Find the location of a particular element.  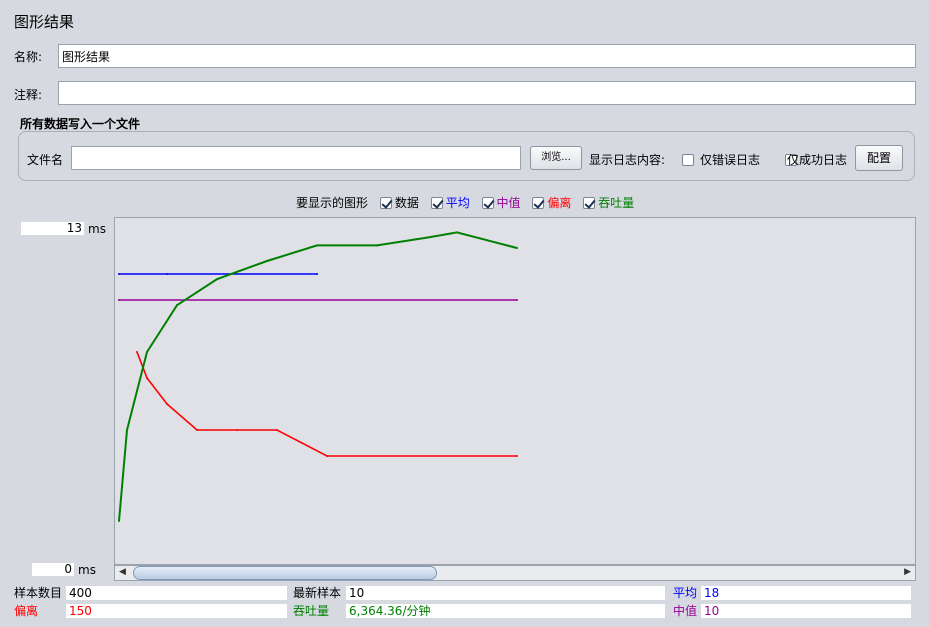

legend-median-label: 中值 is located at coordinates (508, 203).